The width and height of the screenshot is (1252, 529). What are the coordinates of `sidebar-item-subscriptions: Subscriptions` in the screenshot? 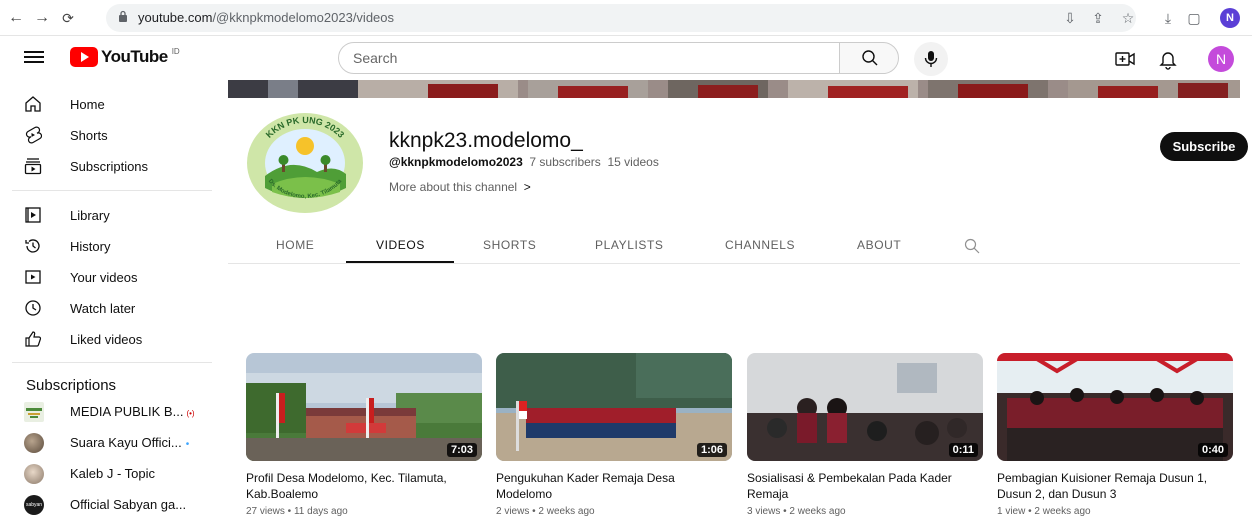 It's located at (113, 167).